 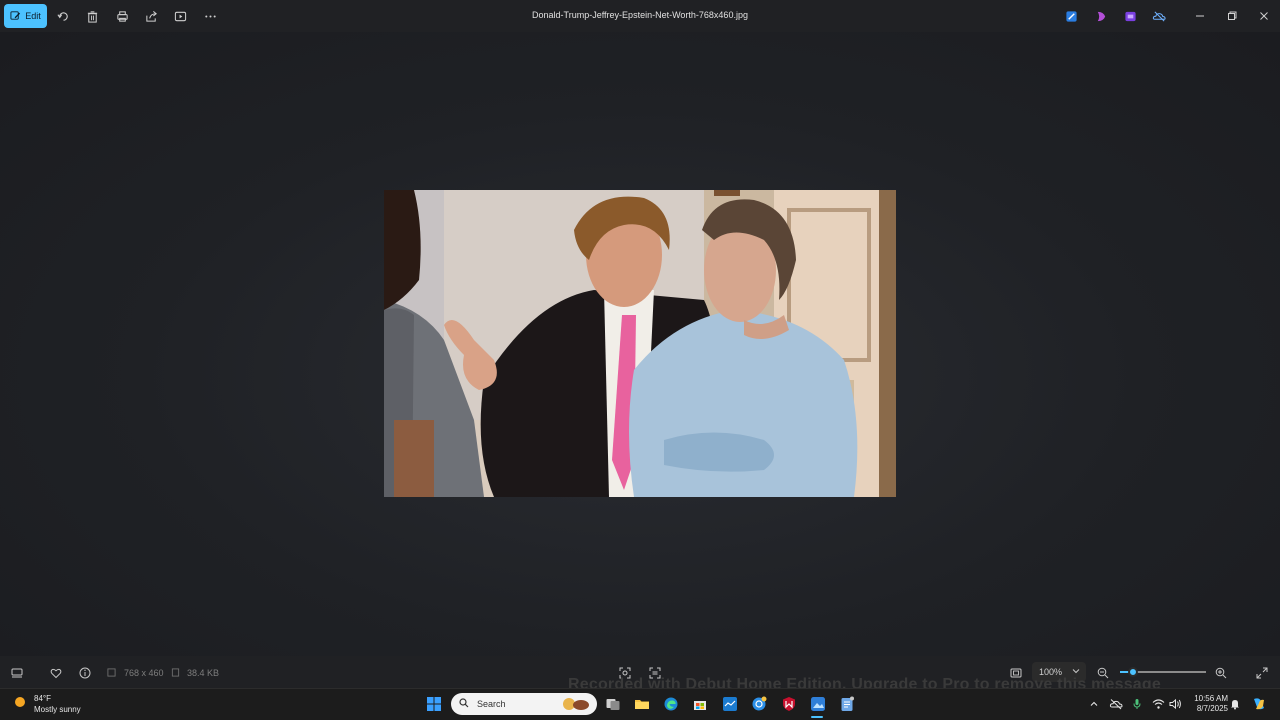 What do you see at coordinates (203, 673) in the screenshot?
I see `file-size: 38.4 KB` at bounding box center [203, 673].